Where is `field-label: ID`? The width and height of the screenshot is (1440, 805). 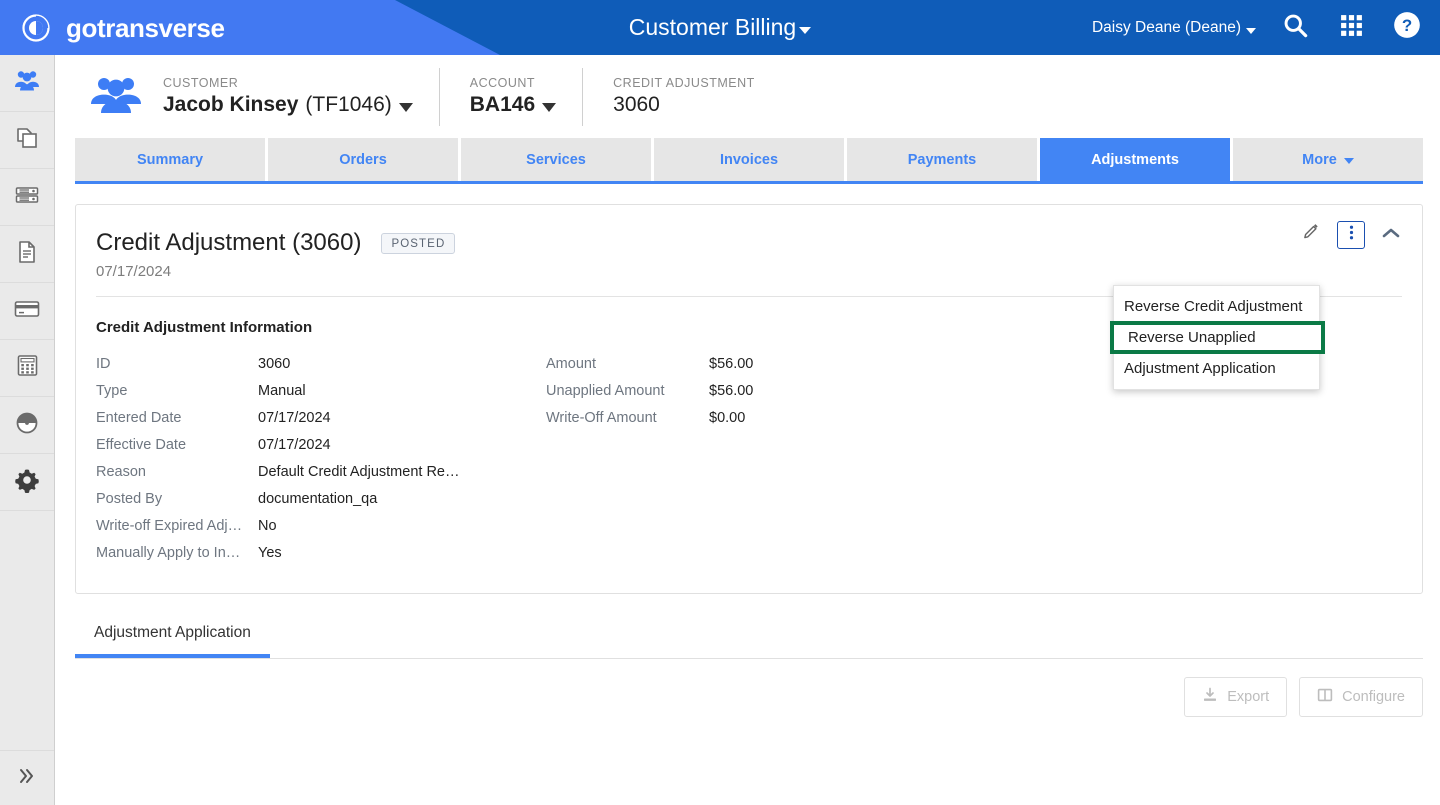
field-label: ID is located at coordinates (103, 363).